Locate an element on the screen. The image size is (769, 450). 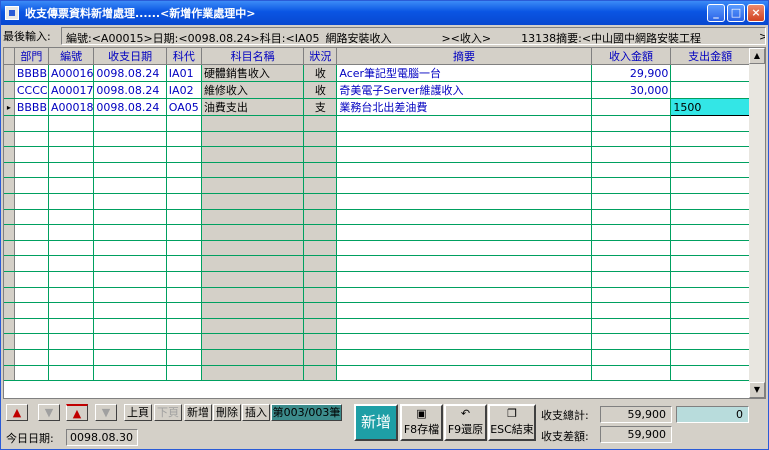
add-row-button: 新增 is located at coordinates (198, 412).